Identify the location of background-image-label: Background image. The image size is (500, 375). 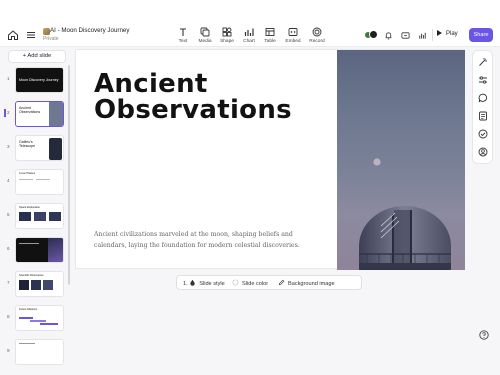
(311, 284).